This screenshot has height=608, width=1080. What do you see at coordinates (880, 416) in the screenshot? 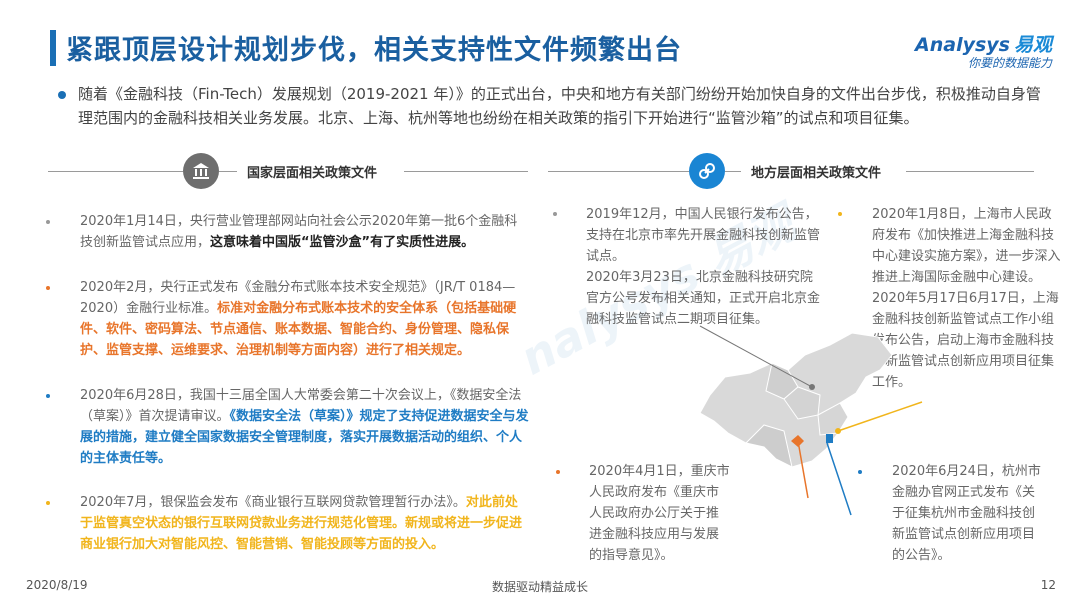
I see `shanghai-connector` at bounding box center [880, 416].